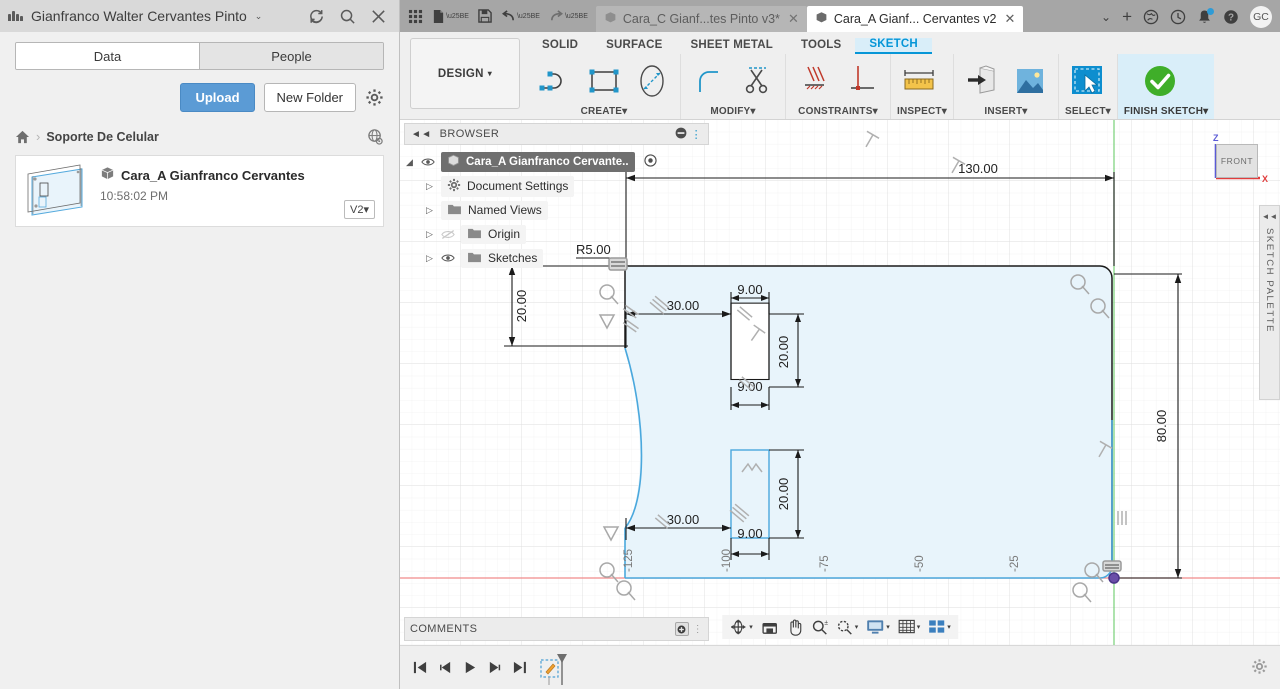  What do you see at coordinates (1270, 216) in the screenshot?
I see `collapse-right-icon: ◄◄` at bounding box center [1270, 216].